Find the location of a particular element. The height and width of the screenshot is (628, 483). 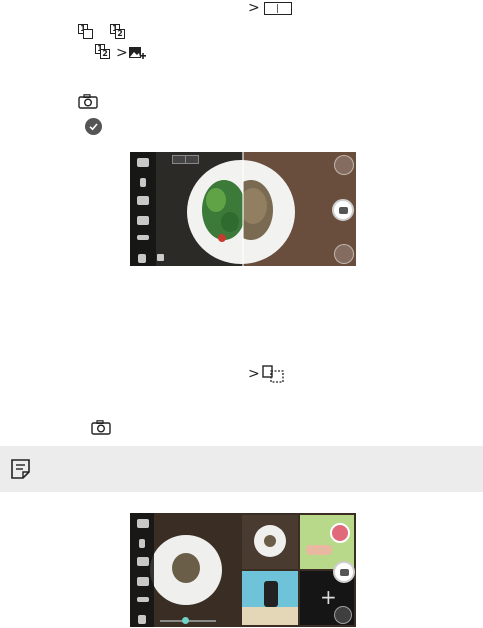

zoom-slider-thumb is located at coordinates (185, 620).